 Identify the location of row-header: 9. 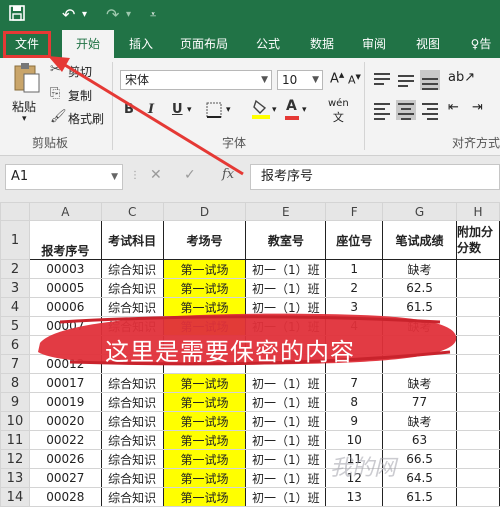
(15, 402).